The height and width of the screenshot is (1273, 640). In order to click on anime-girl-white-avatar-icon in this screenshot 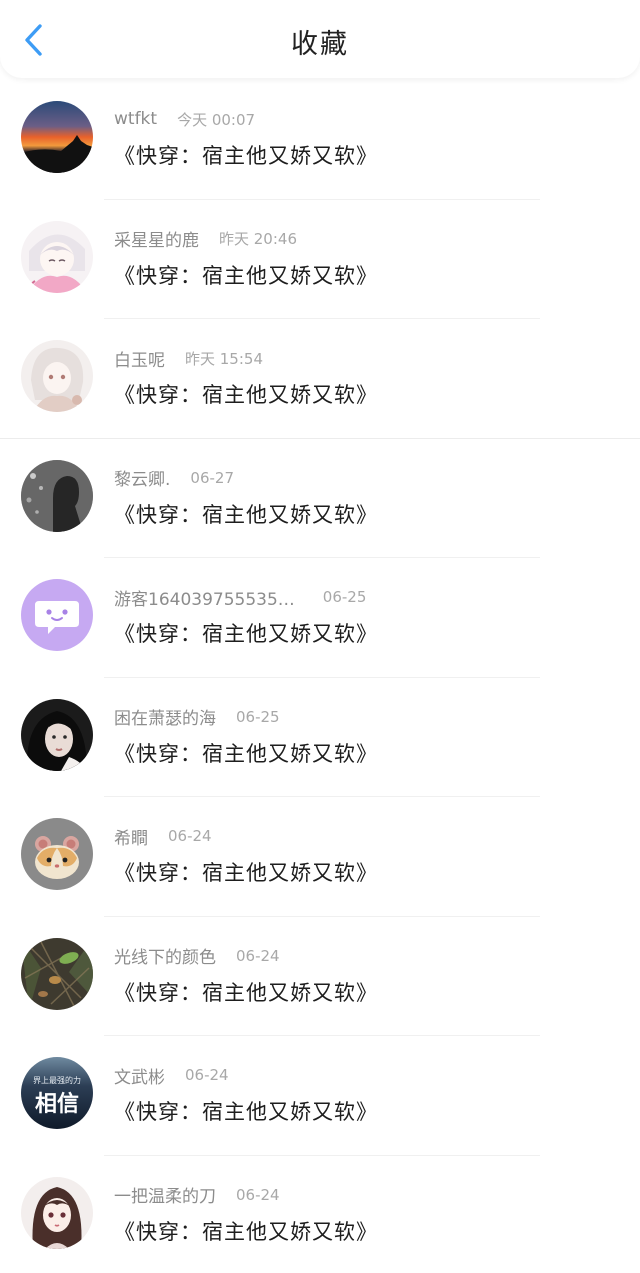, I will do `click(57, 376)`.